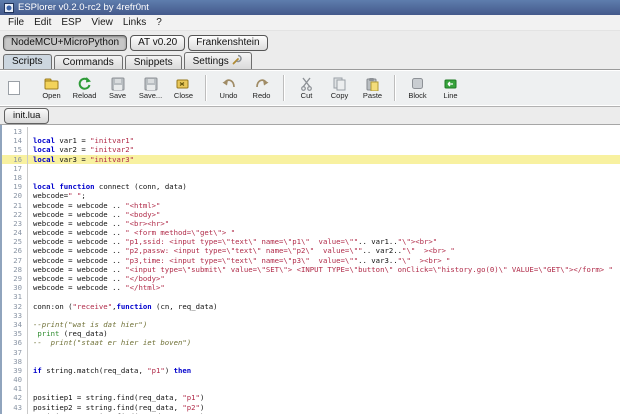  What do you see at coordinates (84, 83) in the screenshot?
I see `reload-icon` at bounding box center [84, 83].